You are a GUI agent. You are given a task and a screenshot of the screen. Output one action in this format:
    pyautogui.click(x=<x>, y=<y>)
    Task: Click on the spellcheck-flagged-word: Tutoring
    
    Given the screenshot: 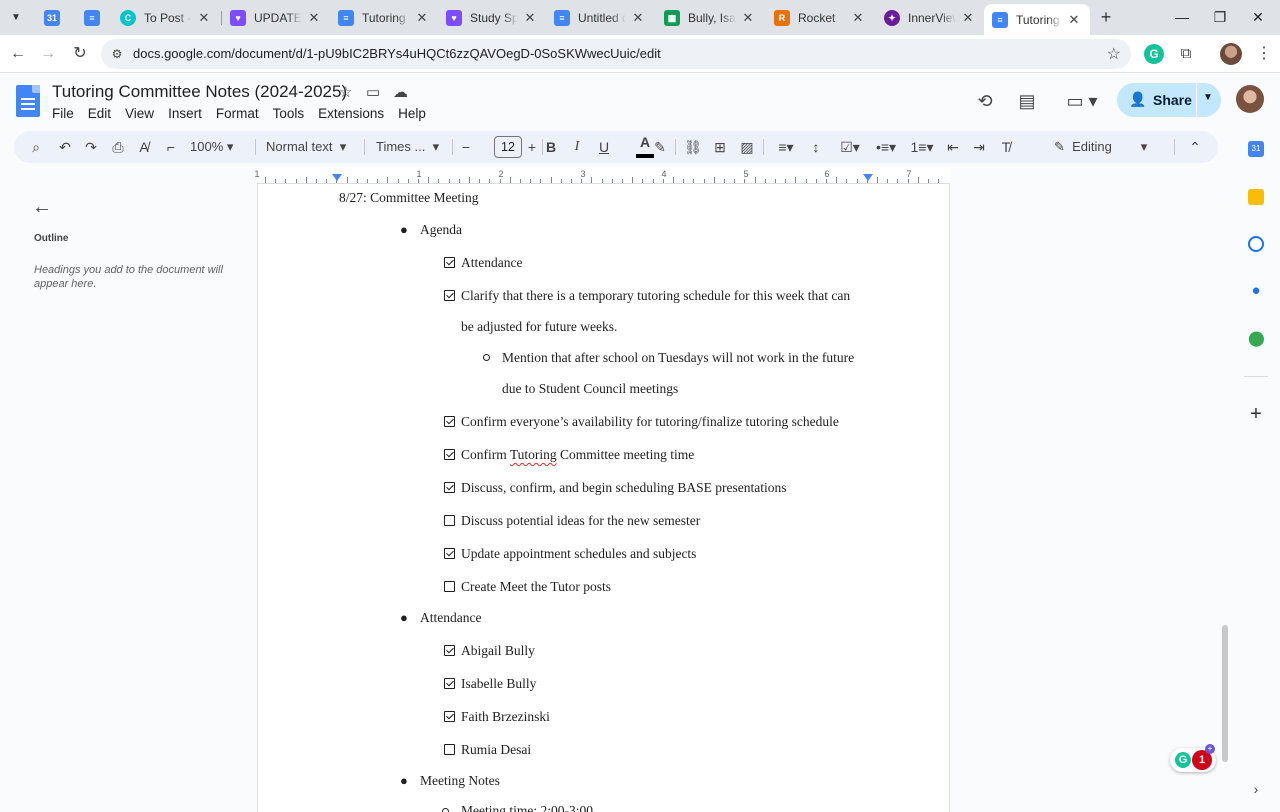 What is the action you would take?
    pyautogui.click(x=533, y=454)
    